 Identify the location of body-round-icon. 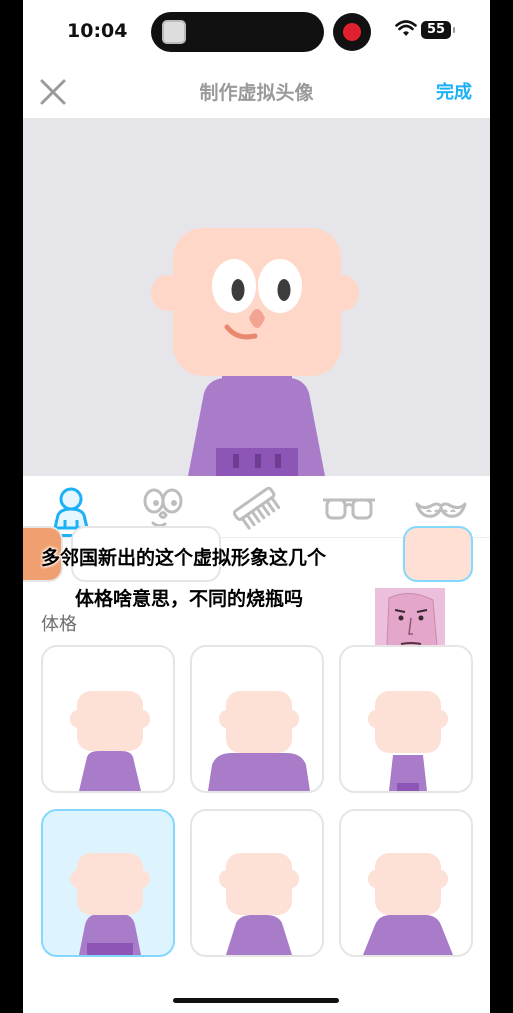
(259, 904).